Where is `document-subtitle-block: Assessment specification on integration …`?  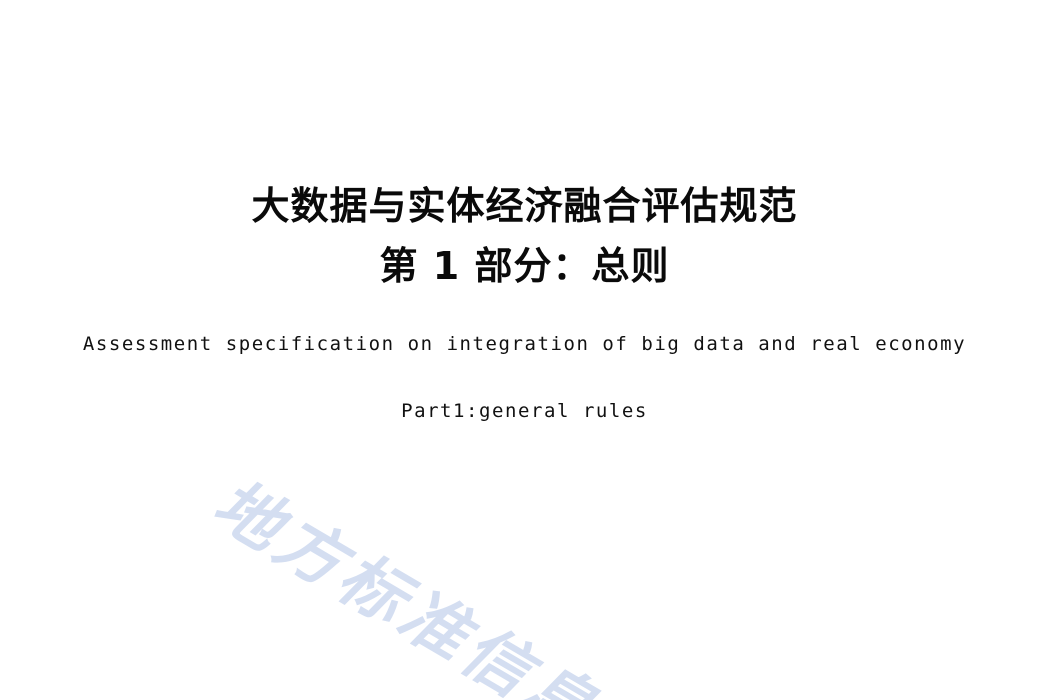
document-subtitle-block: Assessment specification on integration … is located at coordinates (524, 377).